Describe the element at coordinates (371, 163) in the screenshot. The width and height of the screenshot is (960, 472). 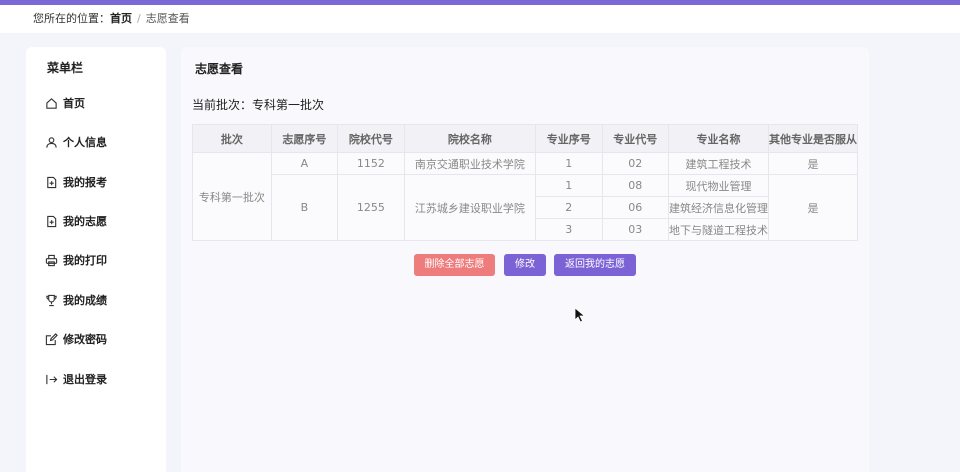
I see `school-code-cell: 1152` at that location.